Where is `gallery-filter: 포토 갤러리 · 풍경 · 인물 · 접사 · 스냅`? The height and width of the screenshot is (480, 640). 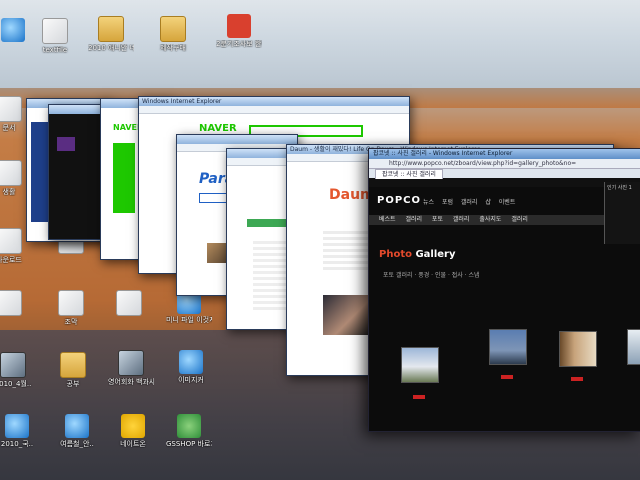
gallery-filter: 포토 갤러리 · 풍경 · 인물 · 접사 · 스냅 is located at coordinates (431, 275).